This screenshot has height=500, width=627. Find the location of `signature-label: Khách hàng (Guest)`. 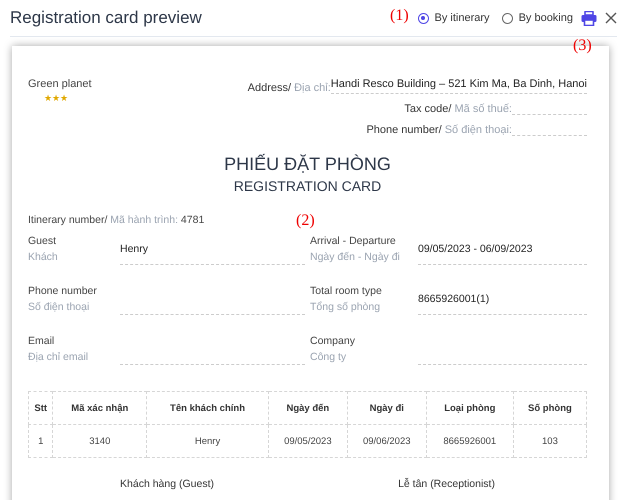

signature-label: Khách hàng (Guest) is located at coordinates (167, 484).